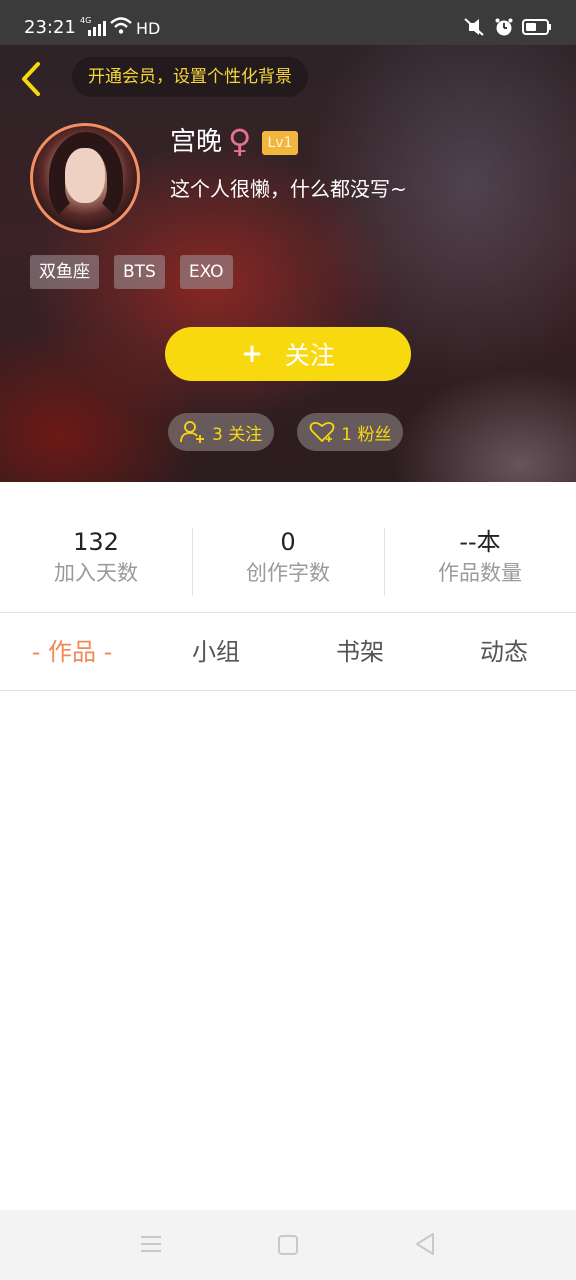 This screenshot has height=1280, width=576. What do you see at coordinates (192, 432) in the screenshot?
I see `add-user-icon` at bounding box center [192, 432].